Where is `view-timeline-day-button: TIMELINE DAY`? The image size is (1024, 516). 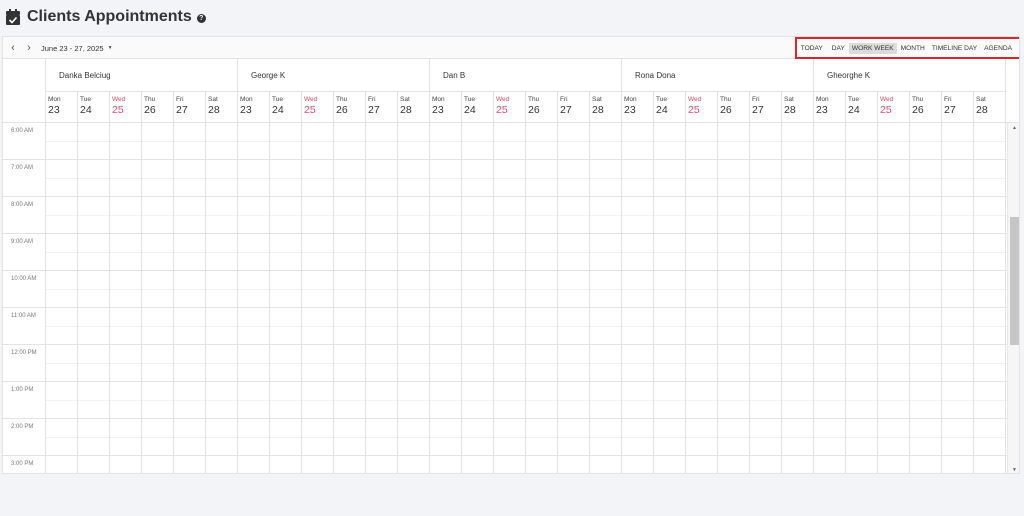
view-timeline-day-button: TIMELINE DAY is located at coordinates (954, 48).